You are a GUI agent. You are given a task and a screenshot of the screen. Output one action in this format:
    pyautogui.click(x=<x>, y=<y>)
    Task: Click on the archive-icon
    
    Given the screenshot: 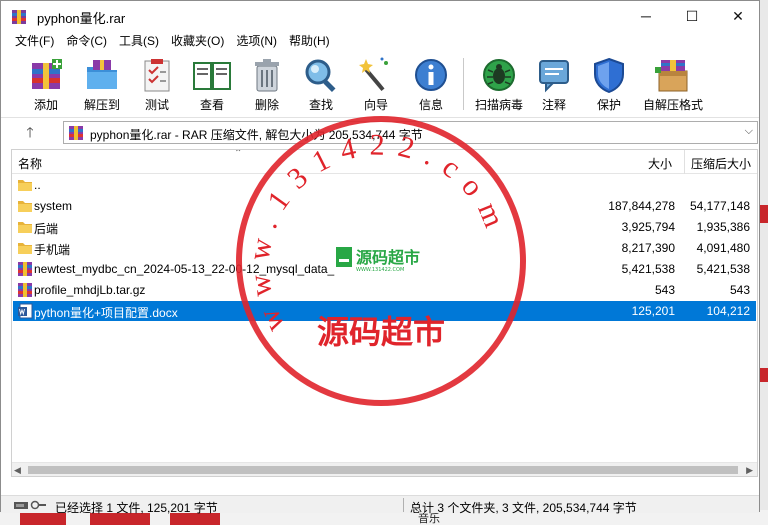 What is the action you would take?
    pyautogui.click(x=76, y=133)
    